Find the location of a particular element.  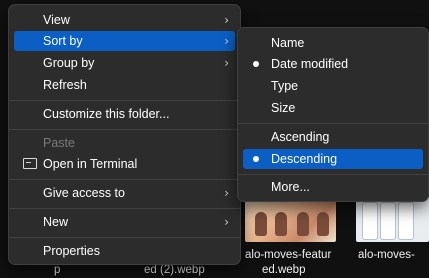

menu-item-label: Name is located at coordinates (288, 43).